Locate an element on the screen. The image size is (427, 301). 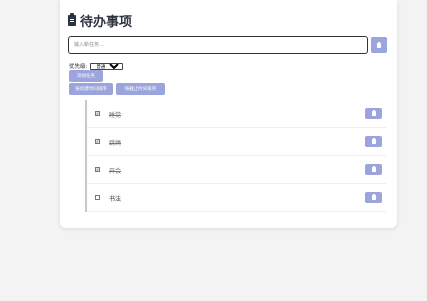
task-label: 开会 is located at coordinates (115, 171).